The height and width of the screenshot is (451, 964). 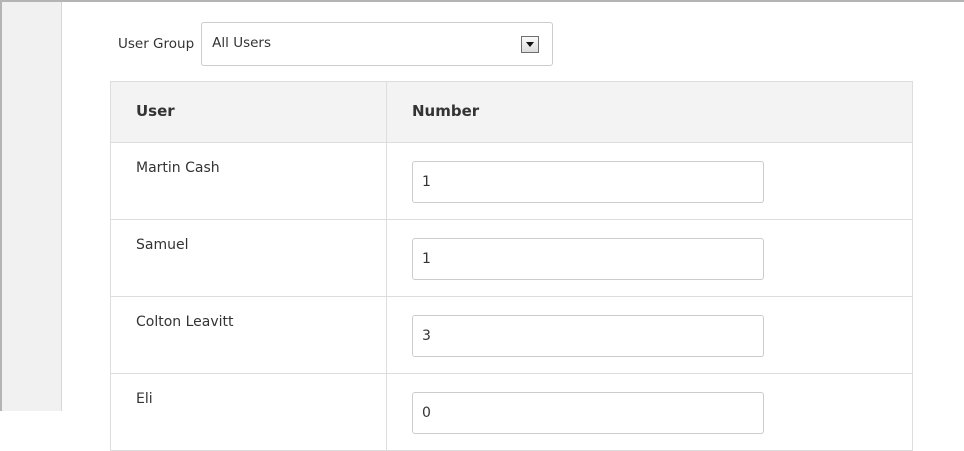 I want to click on column-header-user: User, so click(x=248, y=112).